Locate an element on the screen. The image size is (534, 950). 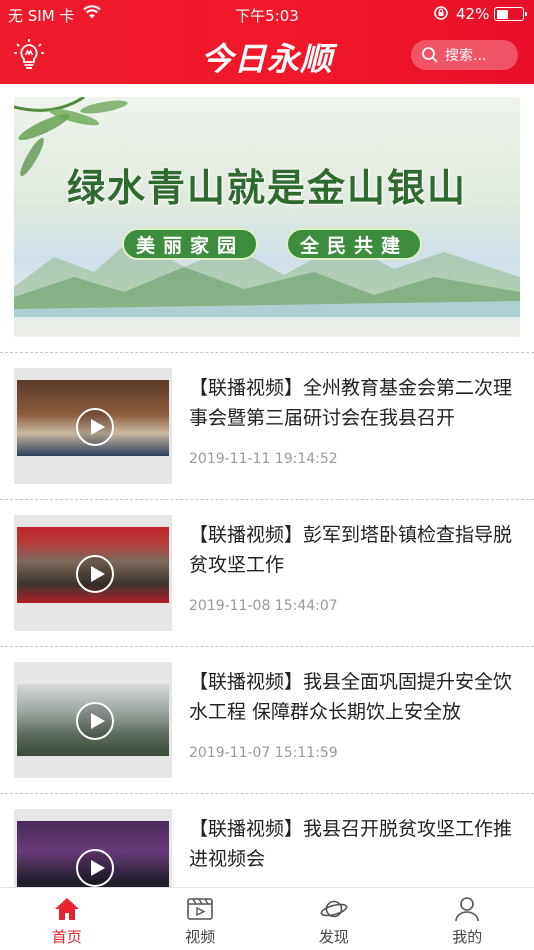
battery-icon is located at coordinates (510, 14).